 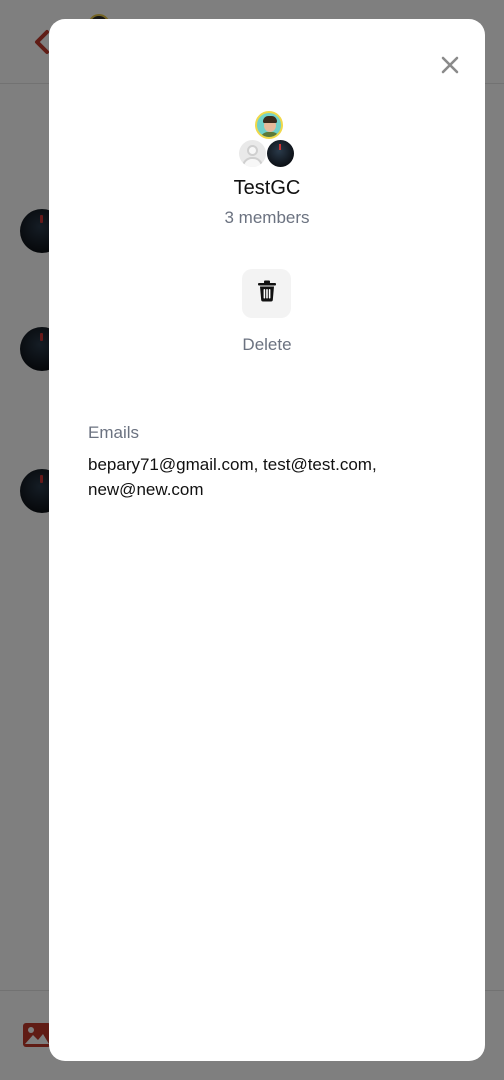 I want to click on default-user-avatar, so click(x=252, y=153).